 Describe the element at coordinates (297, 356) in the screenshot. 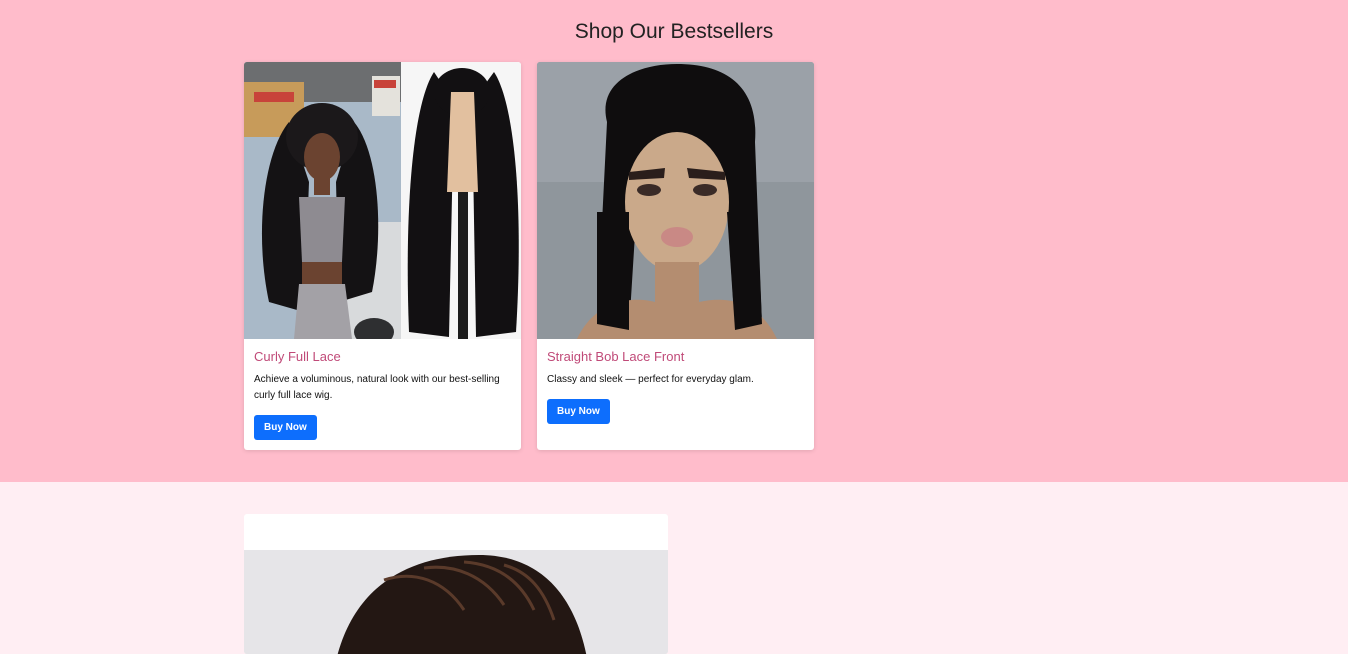

I see `product-title: Curly Full Lace` at that location.